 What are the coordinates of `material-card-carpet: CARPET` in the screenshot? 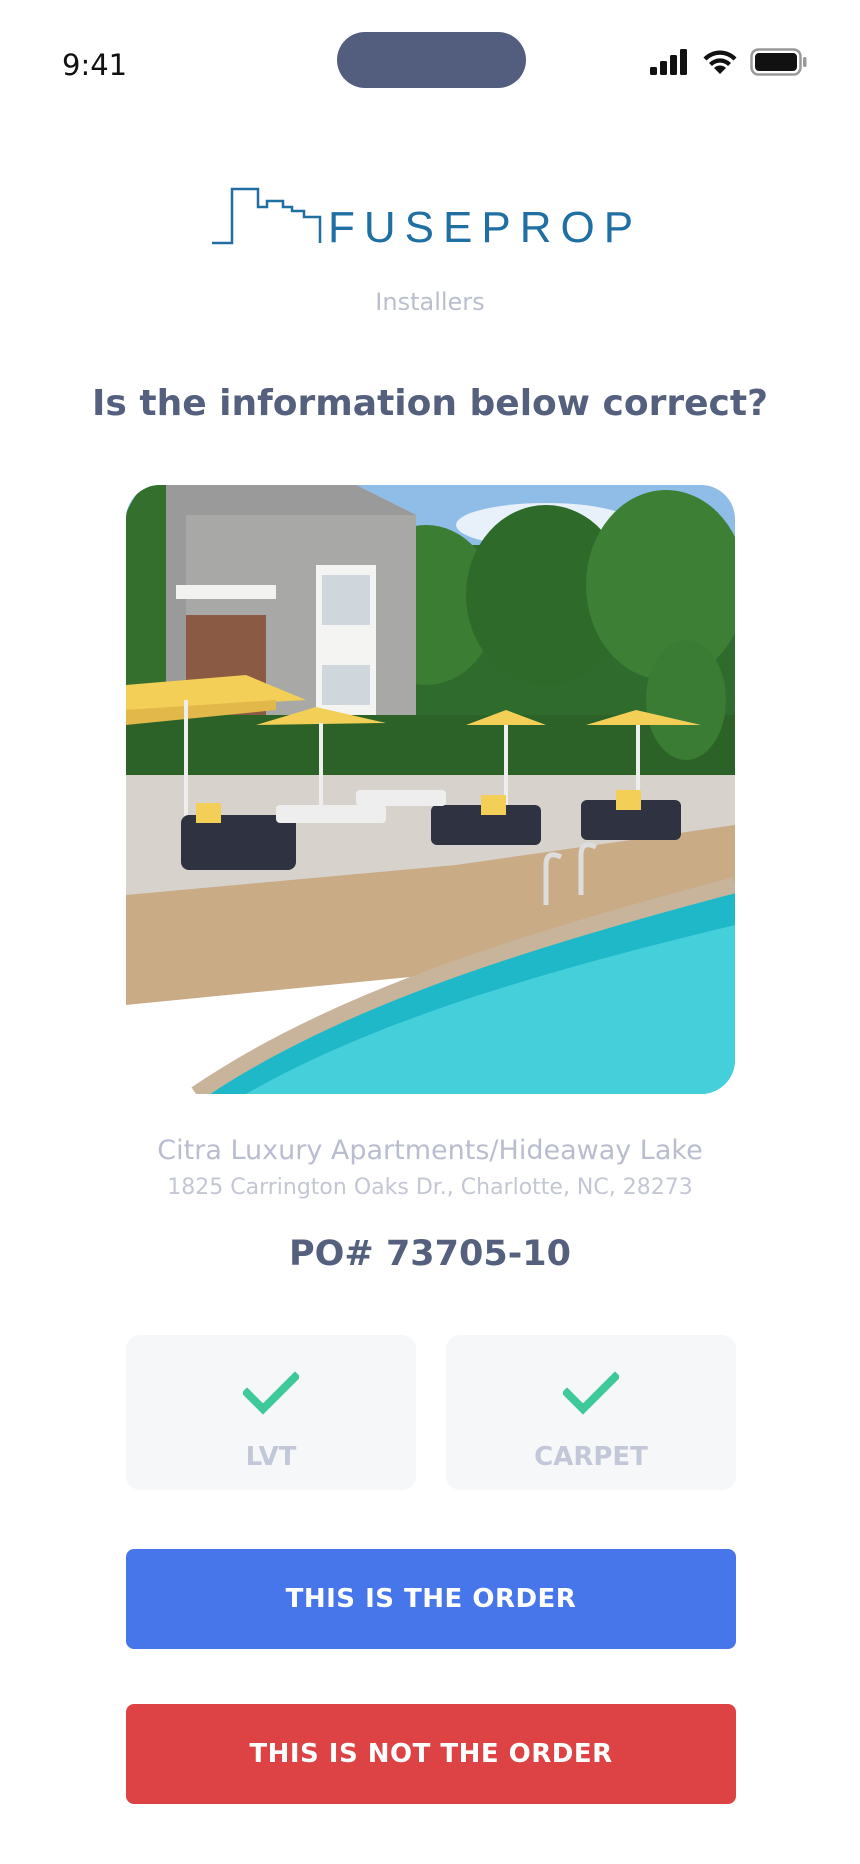 It's located at (591, 1412).